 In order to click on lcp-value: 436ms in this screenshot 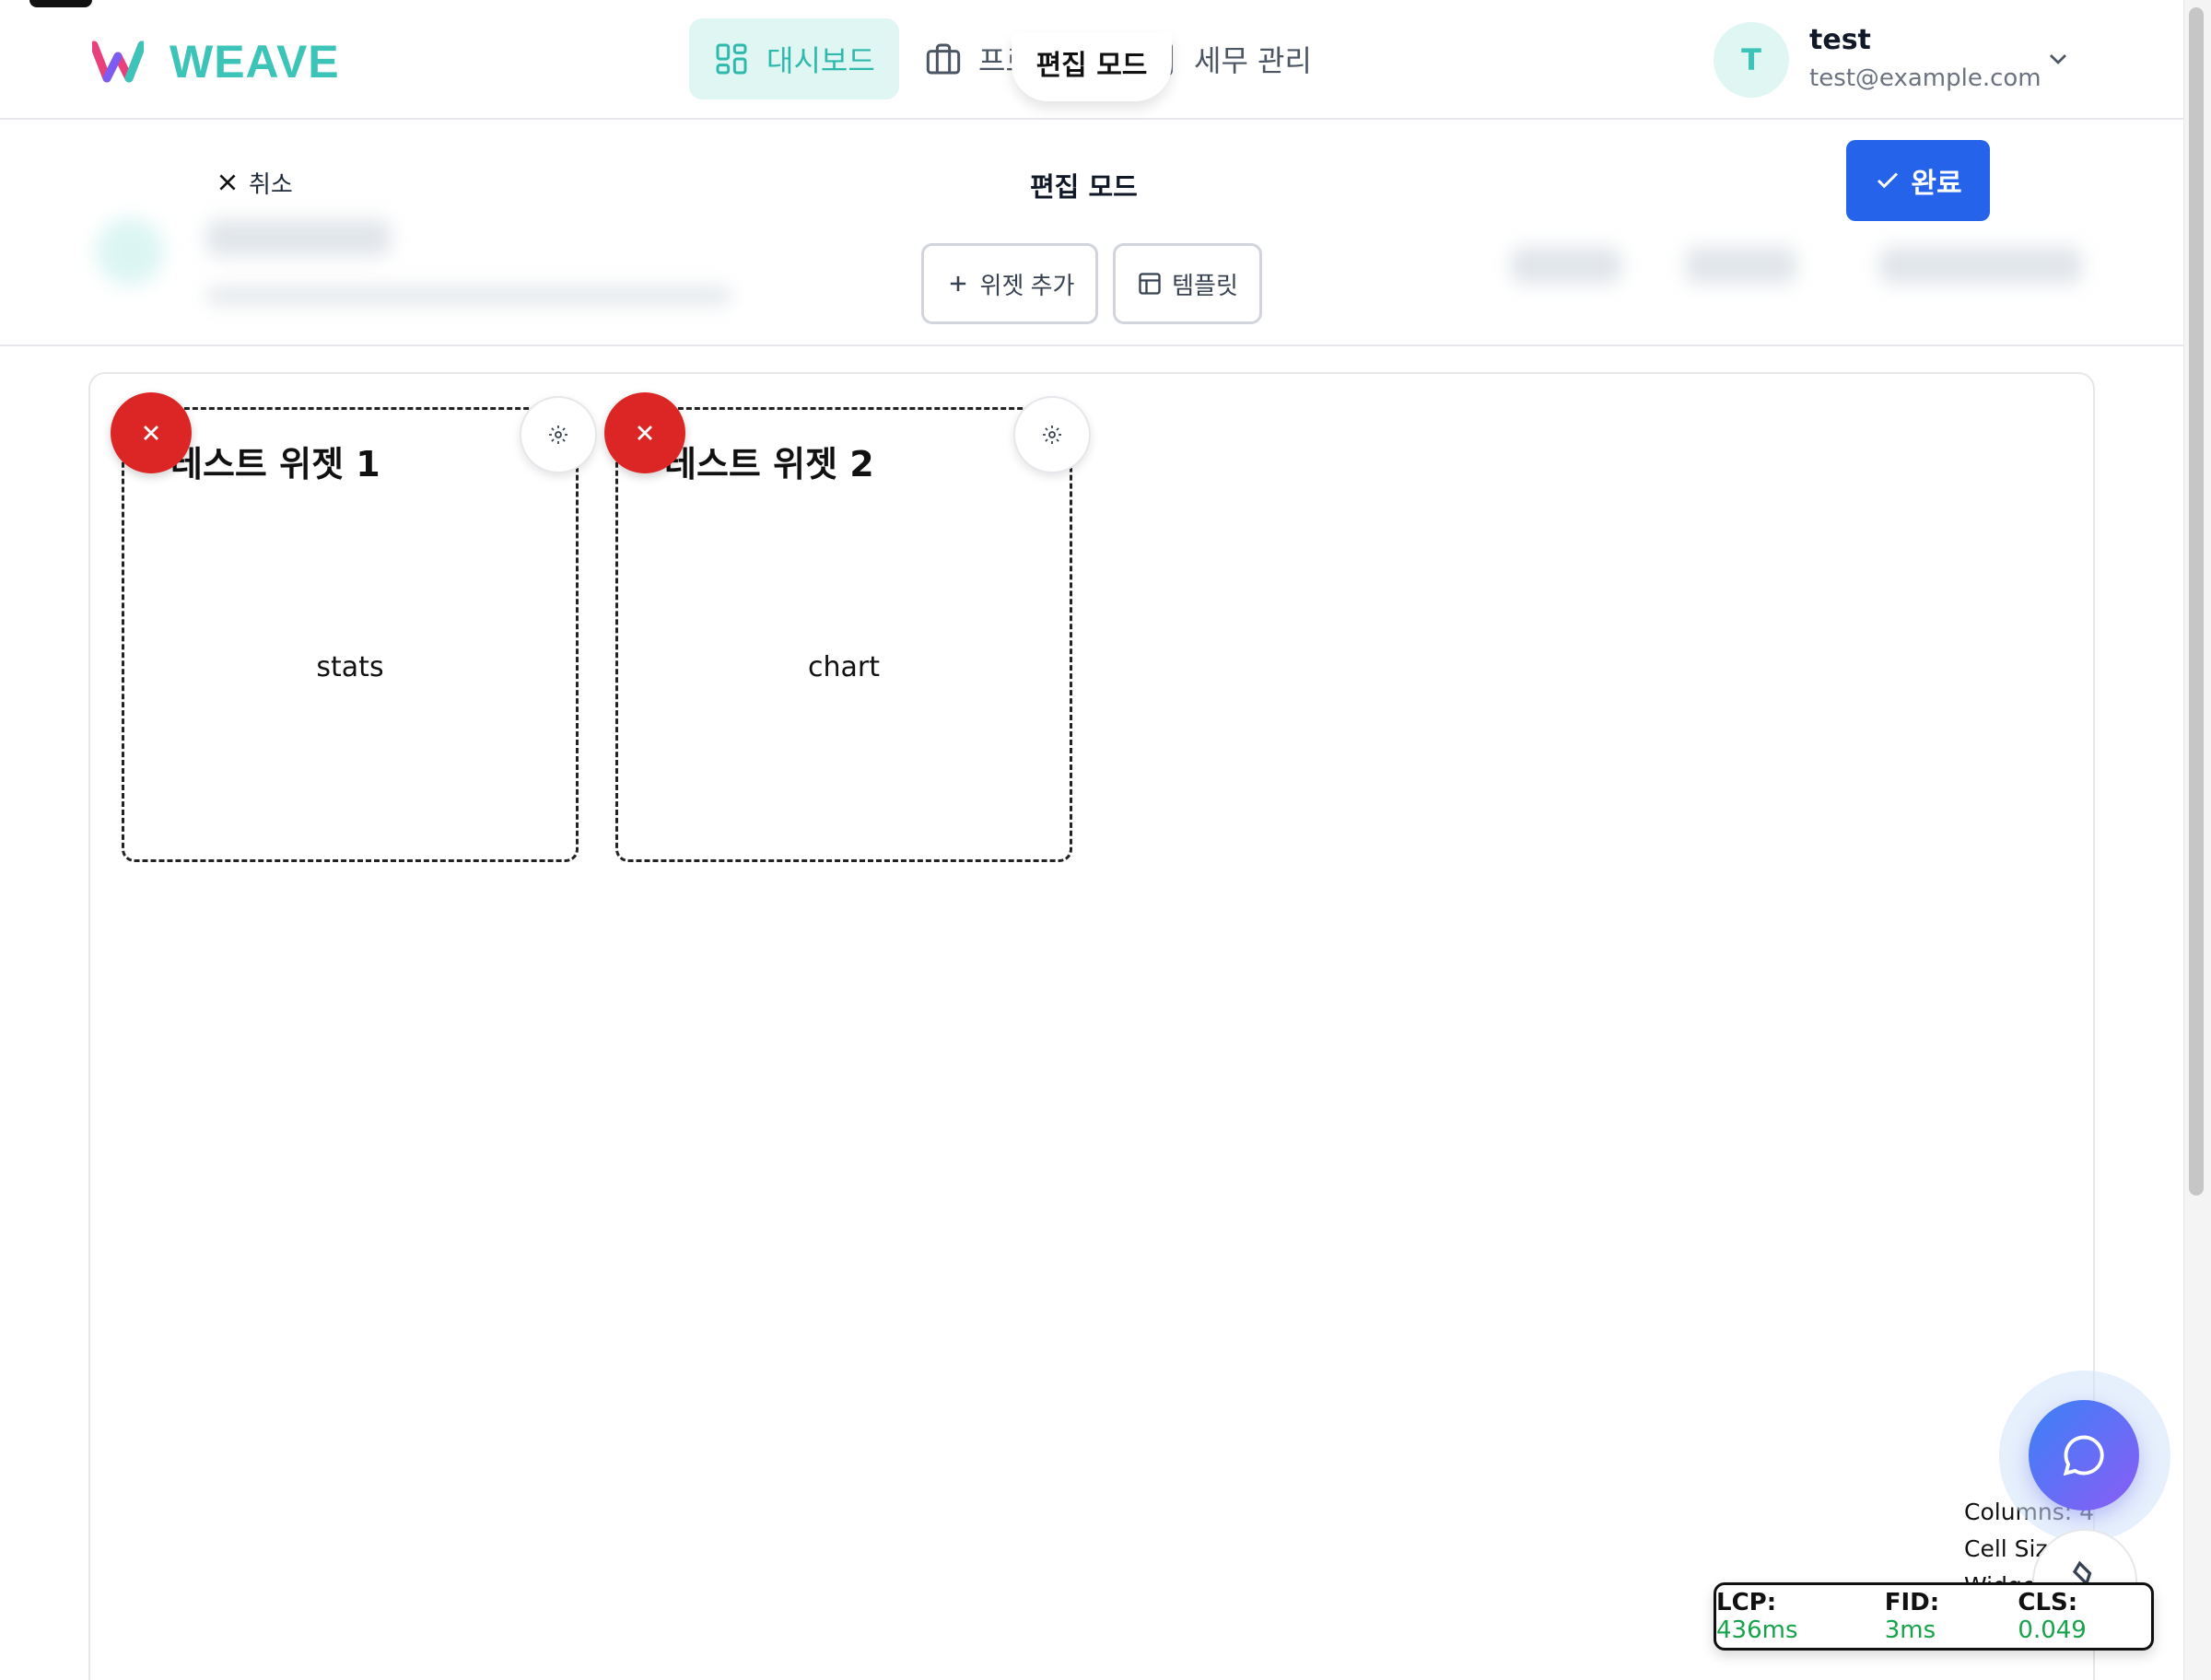, I will do `click(1757, 1630)`.